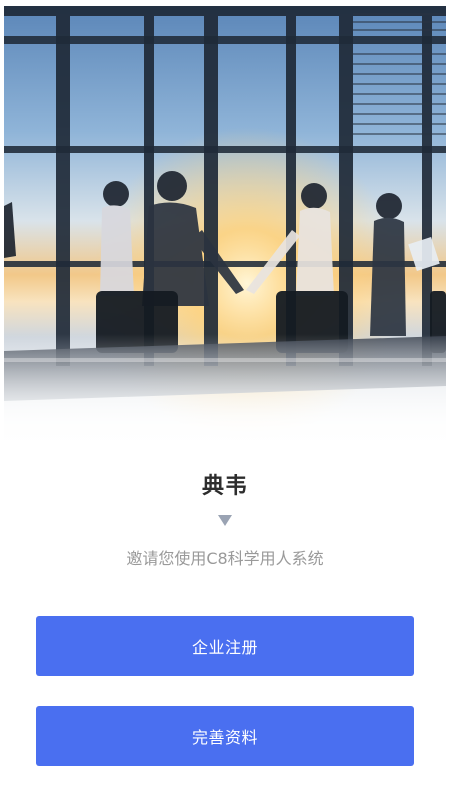  Describe the element at coordinates (225, 736) in the screenshot. I see `complete-profile-button: 完善资料` at that location.